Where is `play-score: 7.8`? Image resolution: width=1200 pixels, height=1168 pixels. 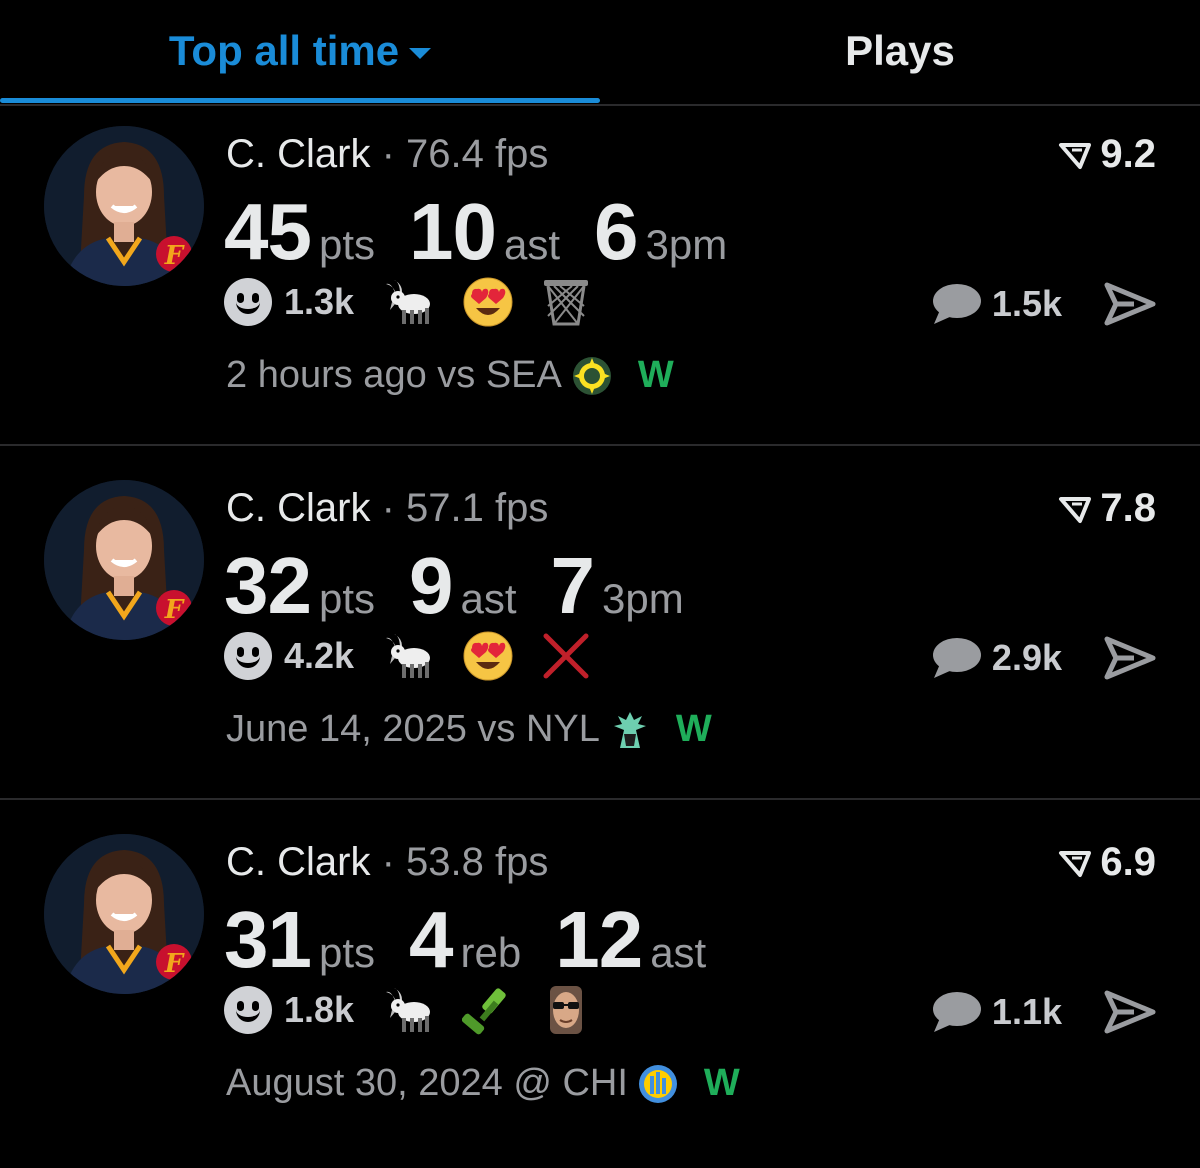
play-score: 7.8 is located at coordinates (1107, 508).